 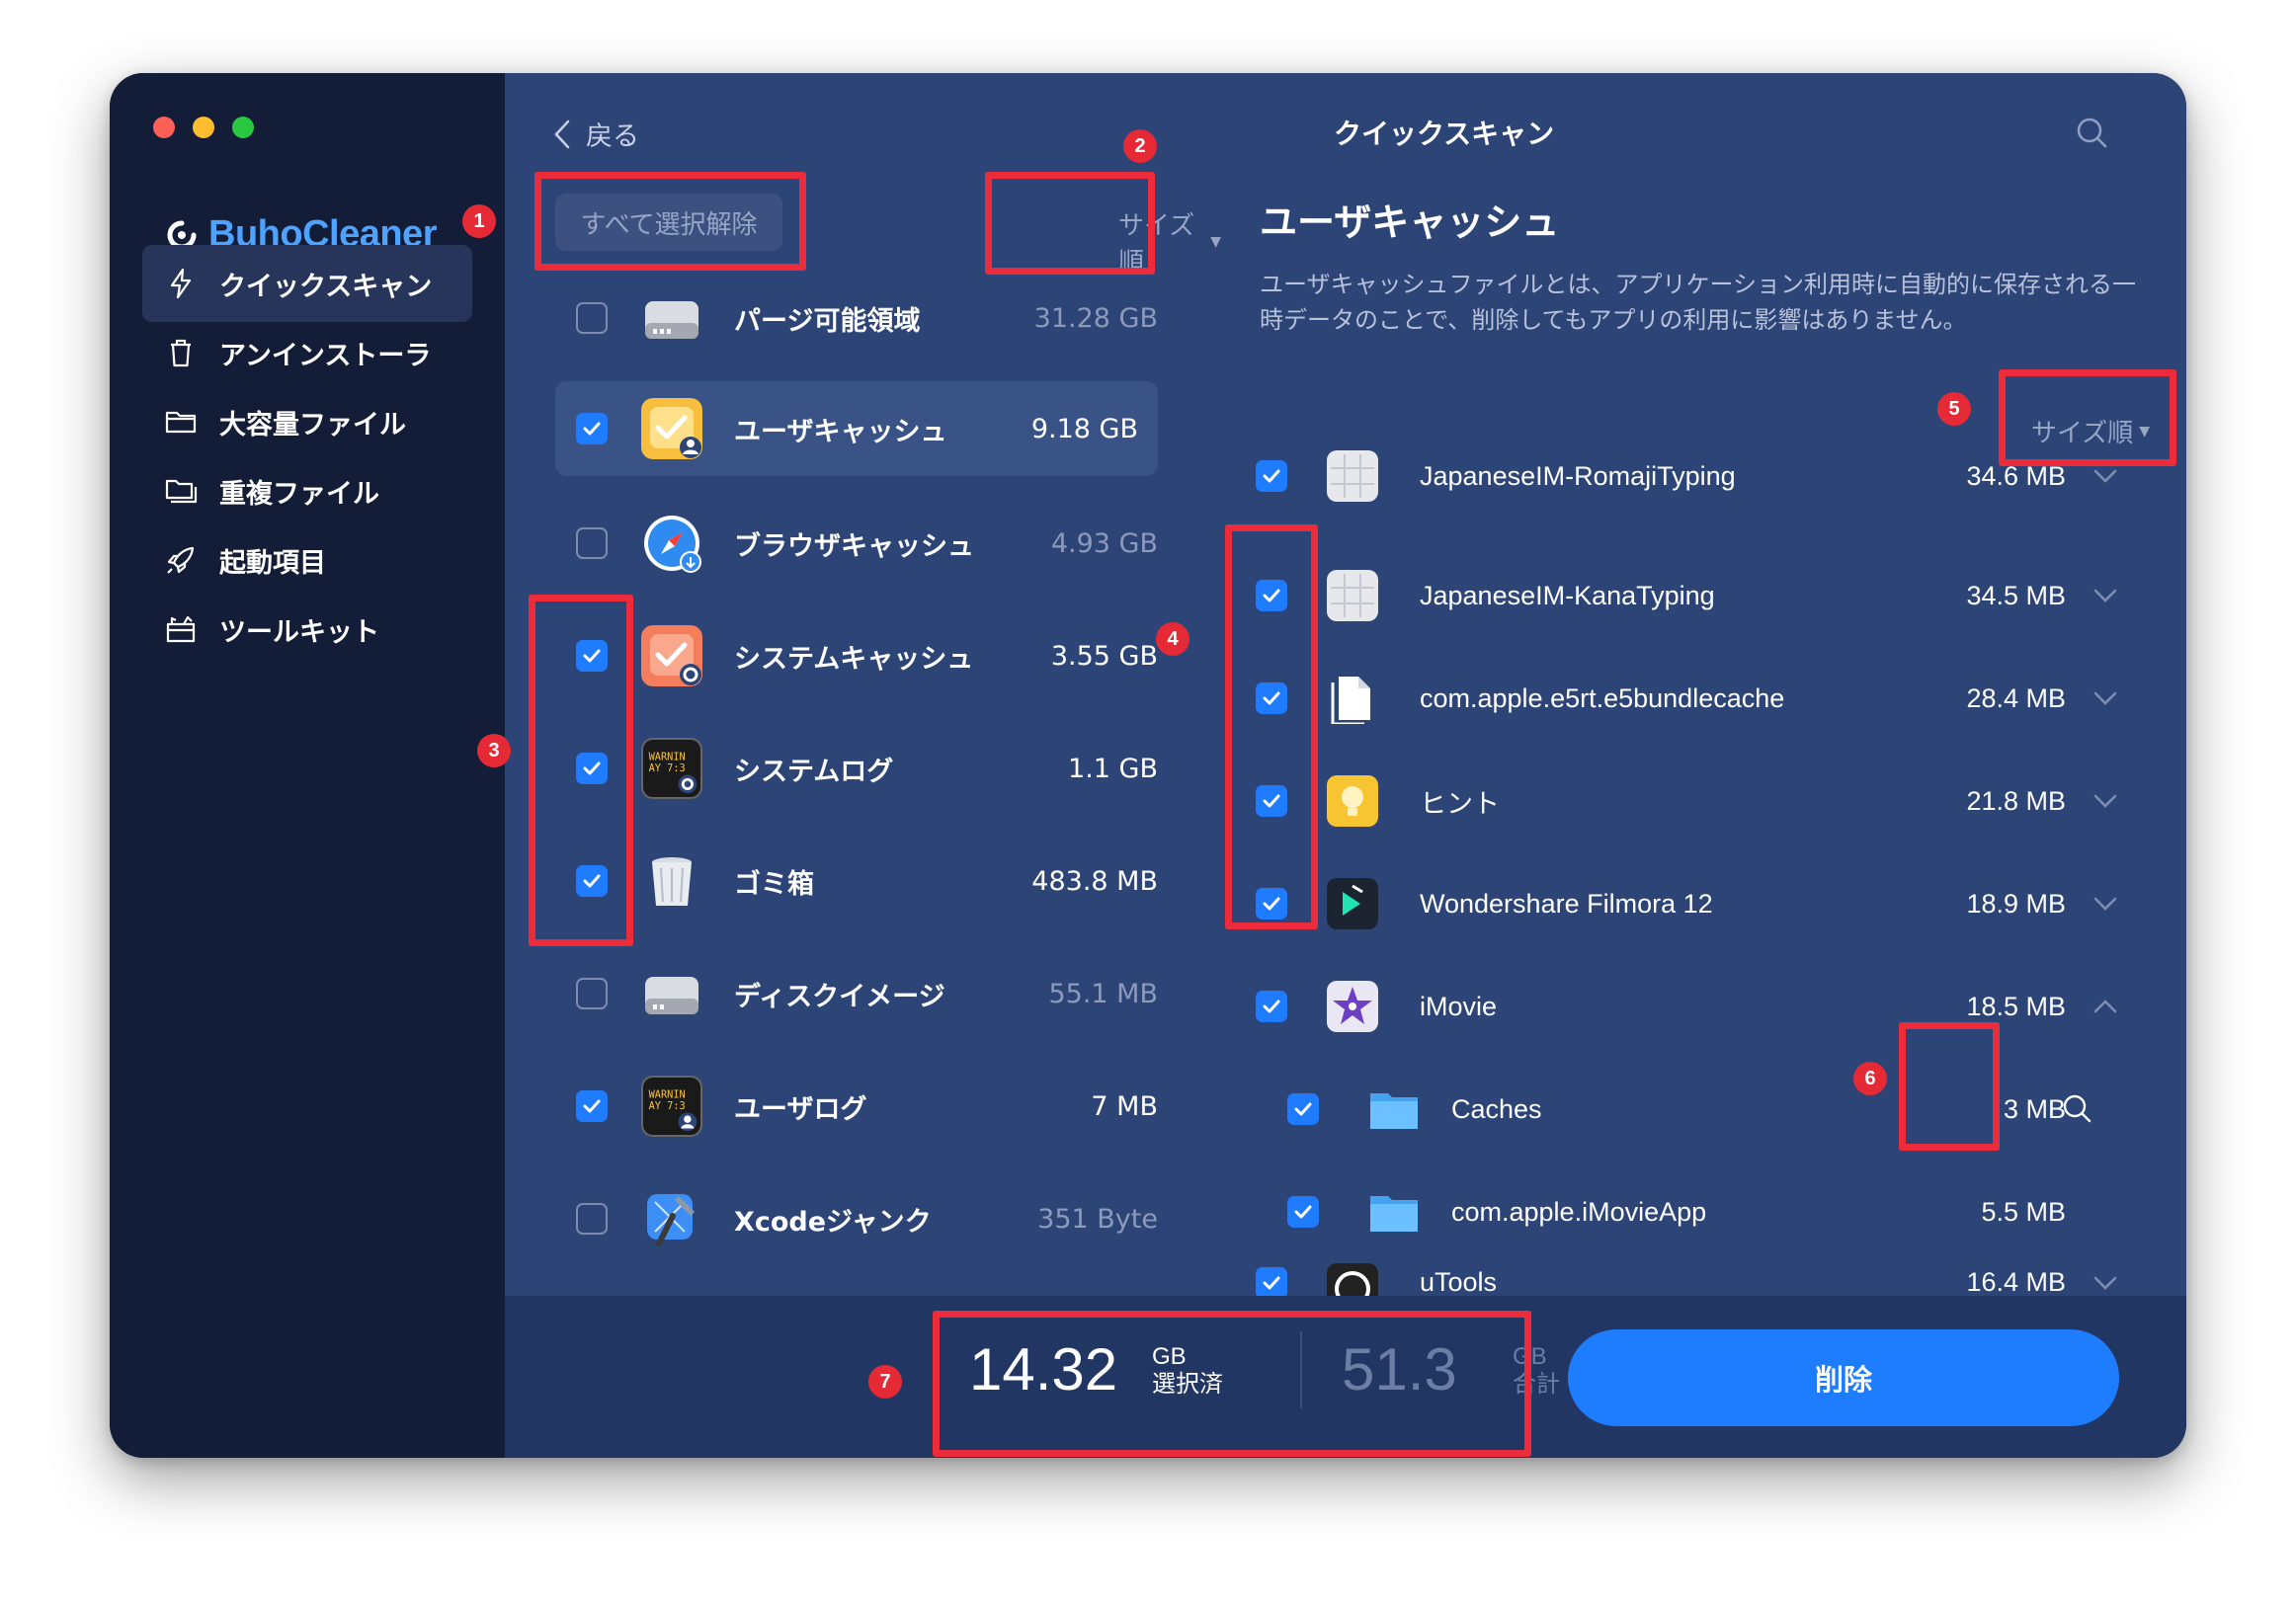 I want to click on cache-label: com.apple.e5rt.e5bundlecache, so click(x=1602, y=697).